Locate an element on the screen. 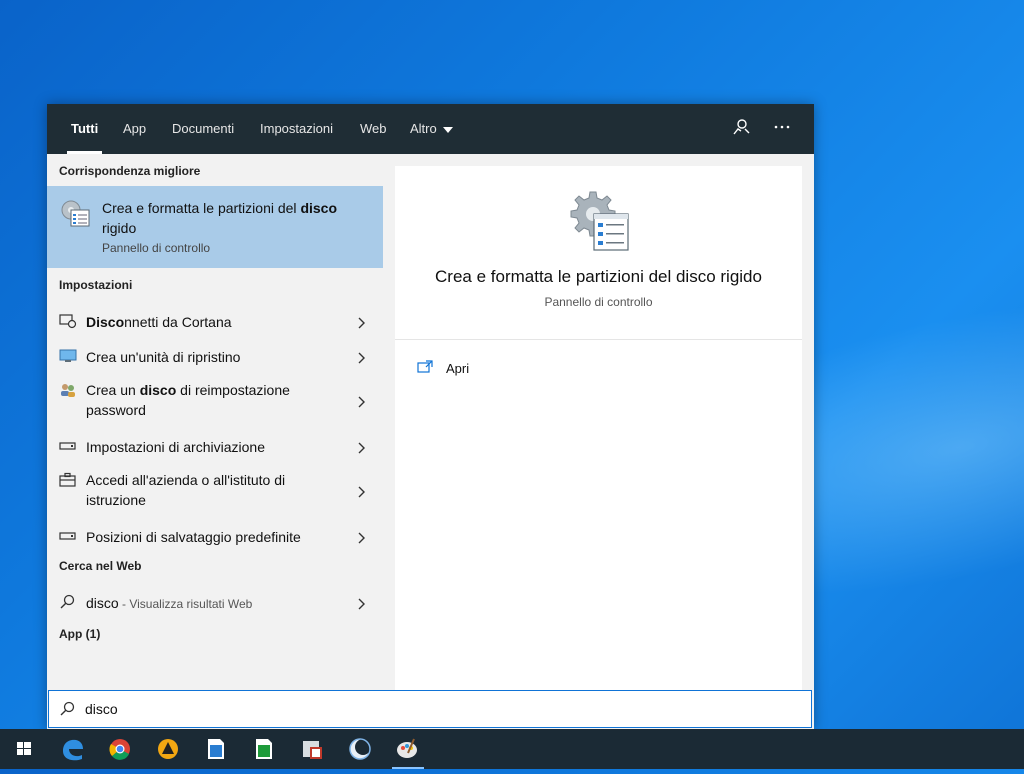  settings-item-disconnect-cortana: Disconnetti da Cortana is located at coordinates (215, 322).